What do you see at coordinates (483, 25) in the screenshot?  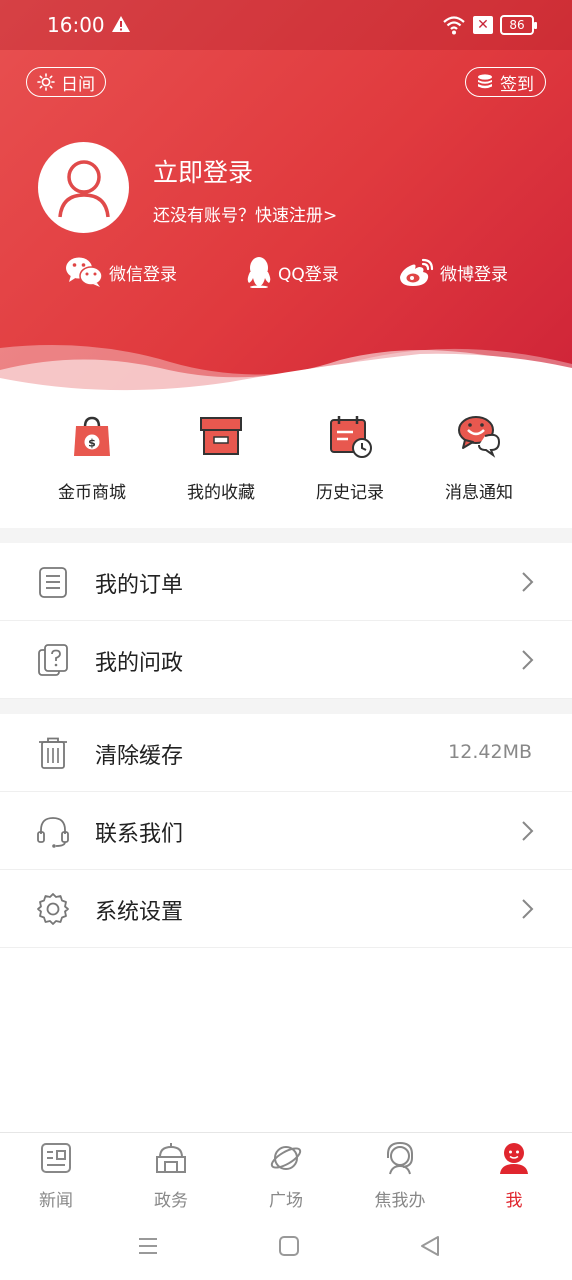 I see `sim-status-icon: ✕` at bounding box center [483, 25].